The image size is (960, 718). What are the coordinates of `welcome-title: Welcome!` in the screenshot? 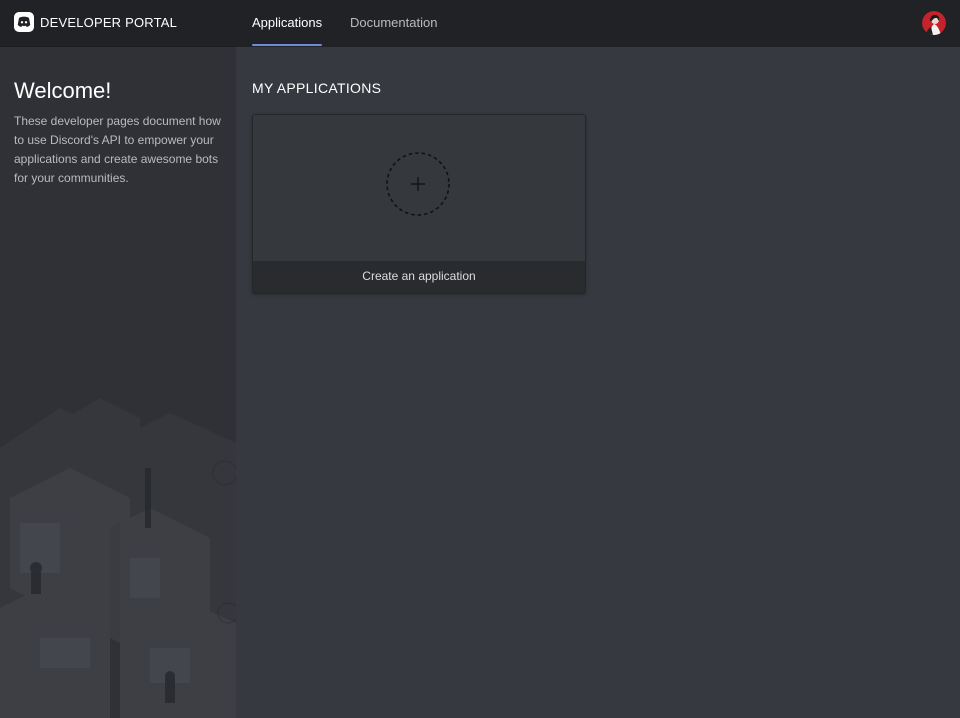 It's located at (63, 90).